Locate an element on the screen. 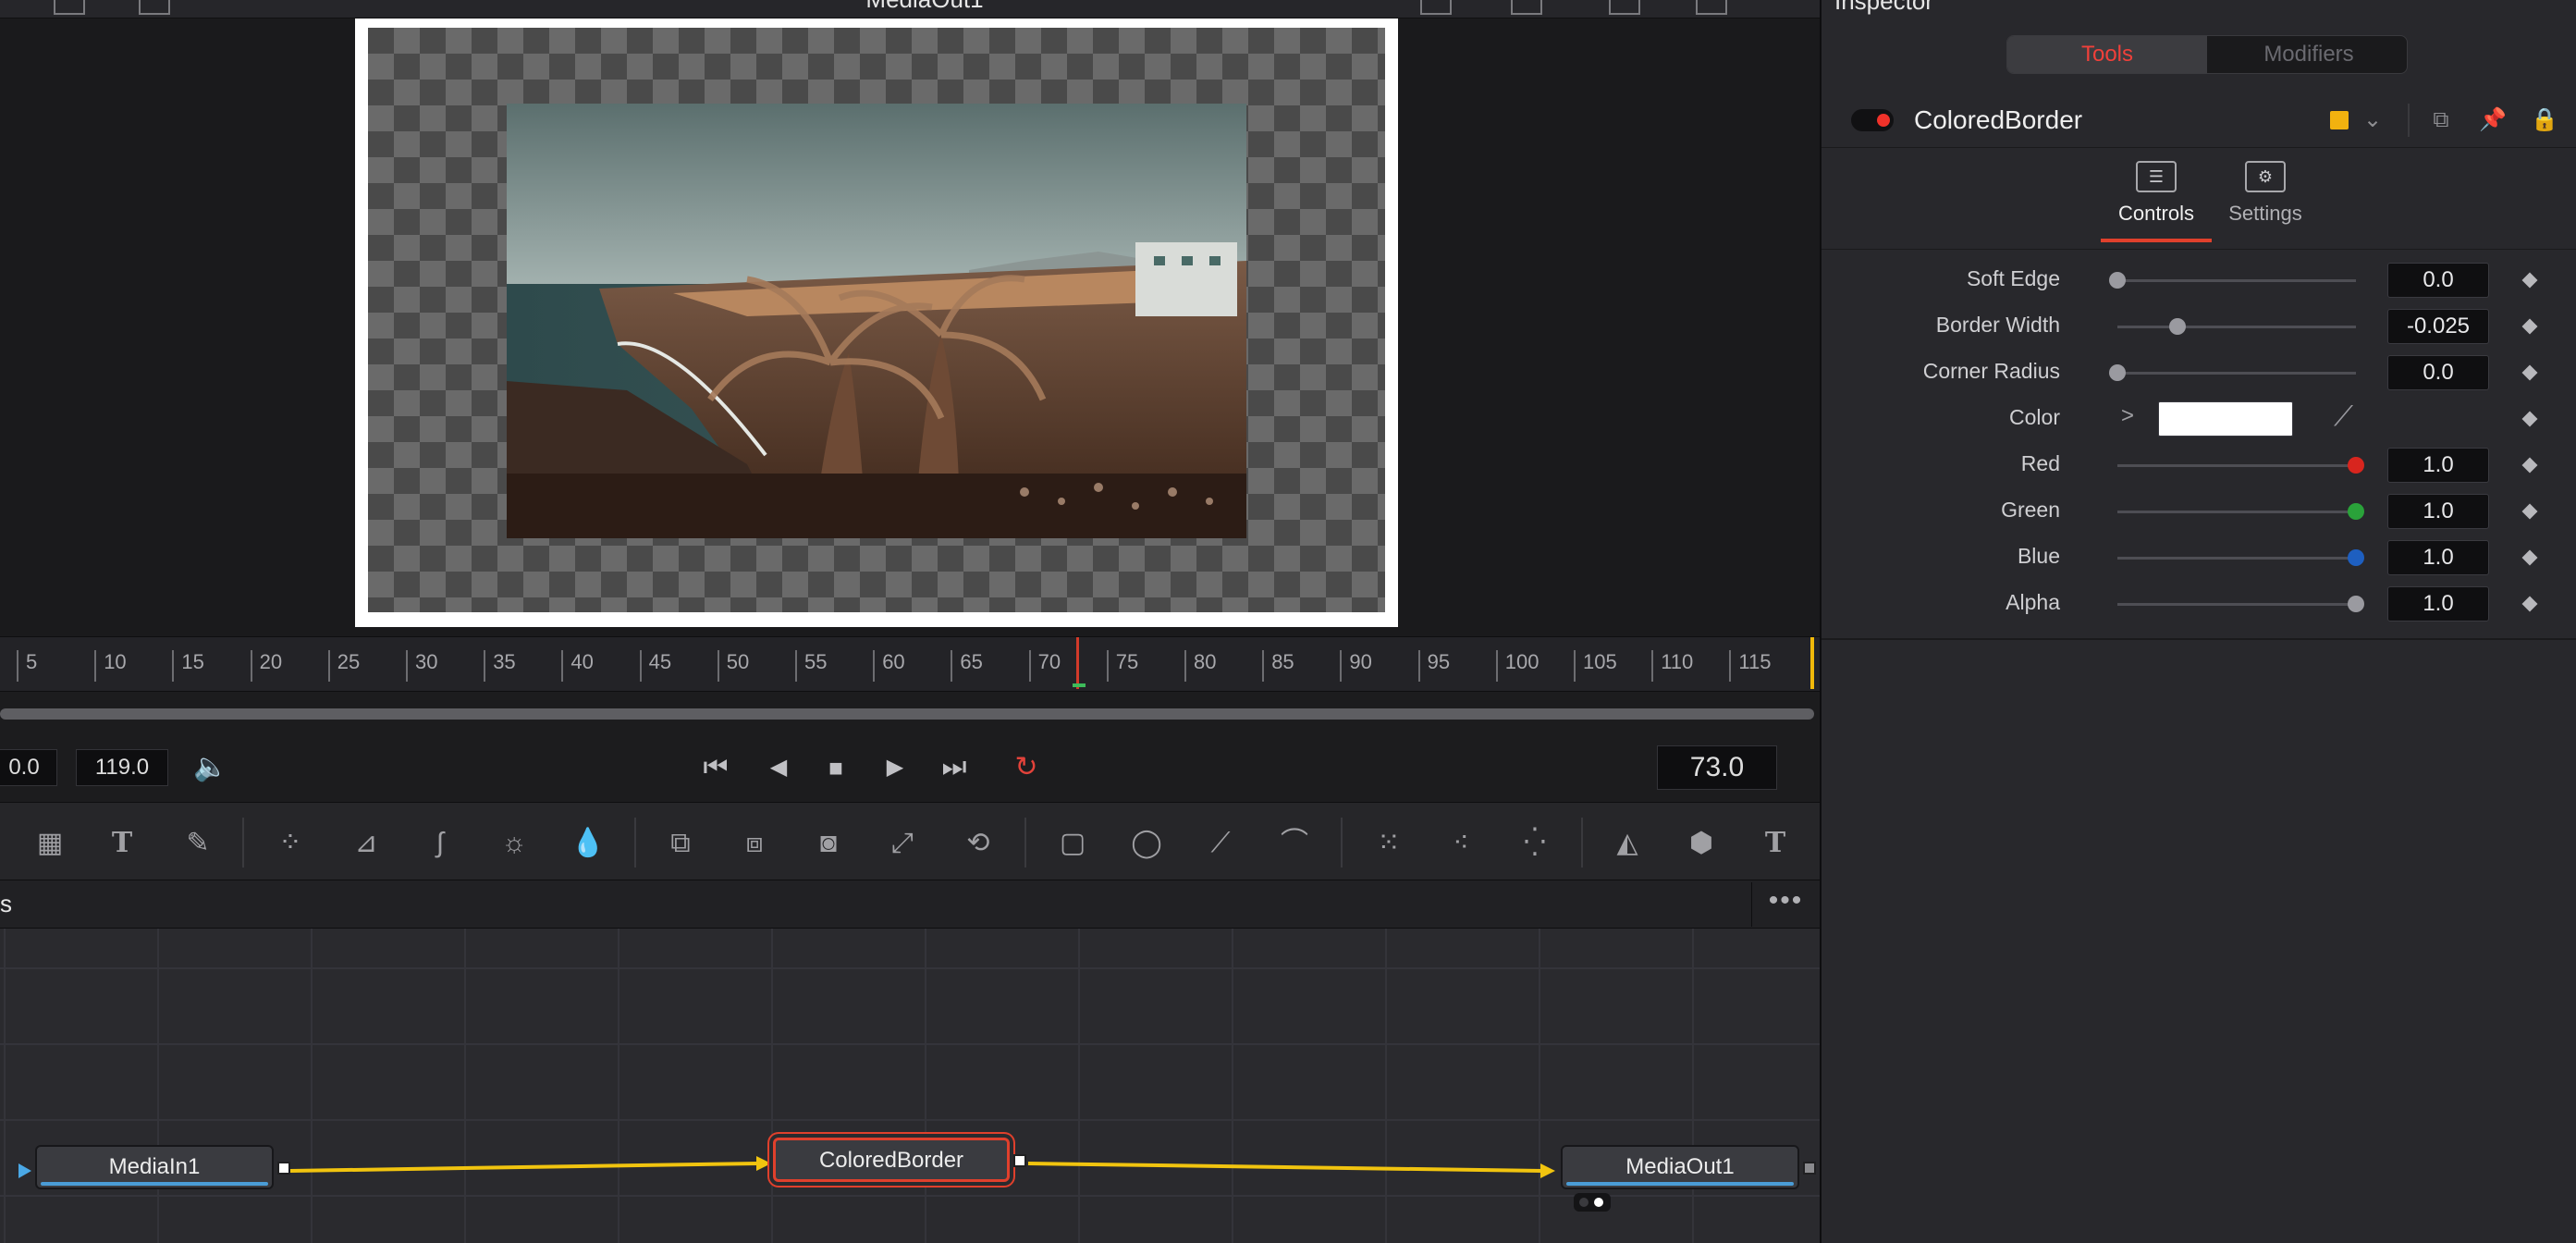 Image resolution: width=2576 pixels, height=1243 pixels. rectangle-mask-icon: ▢ is located at coordinates (1072, 843).